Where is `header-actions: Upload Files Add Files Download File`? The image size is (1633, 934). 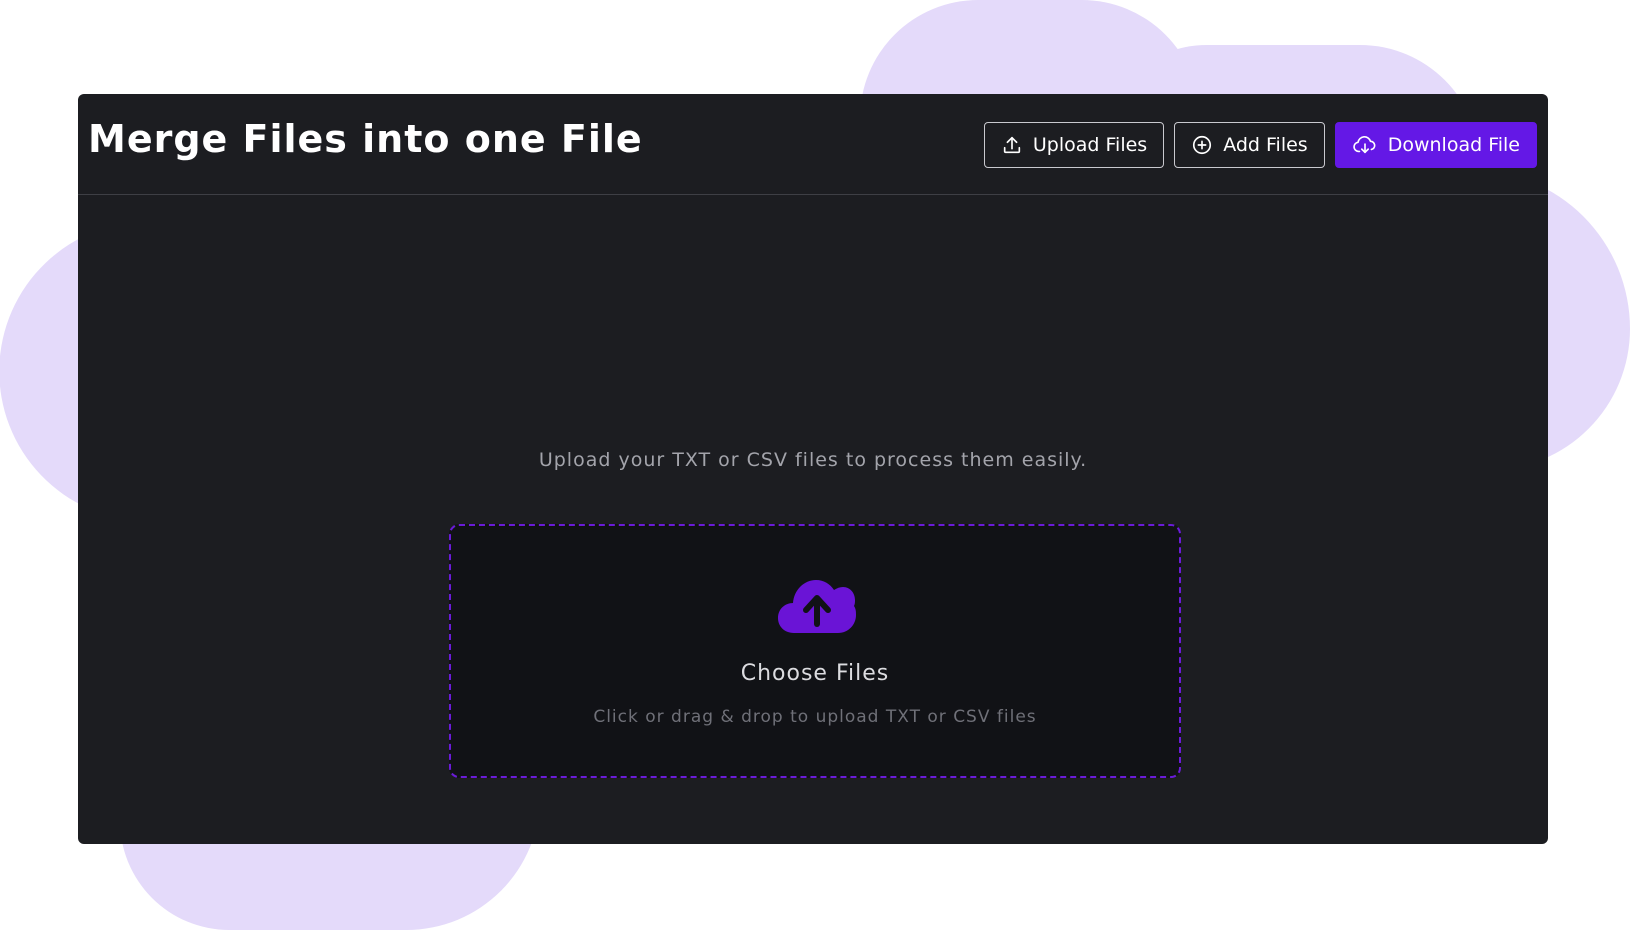 header-actions: Upload Files Add Files Download File is located at coordinates (1260, 145).